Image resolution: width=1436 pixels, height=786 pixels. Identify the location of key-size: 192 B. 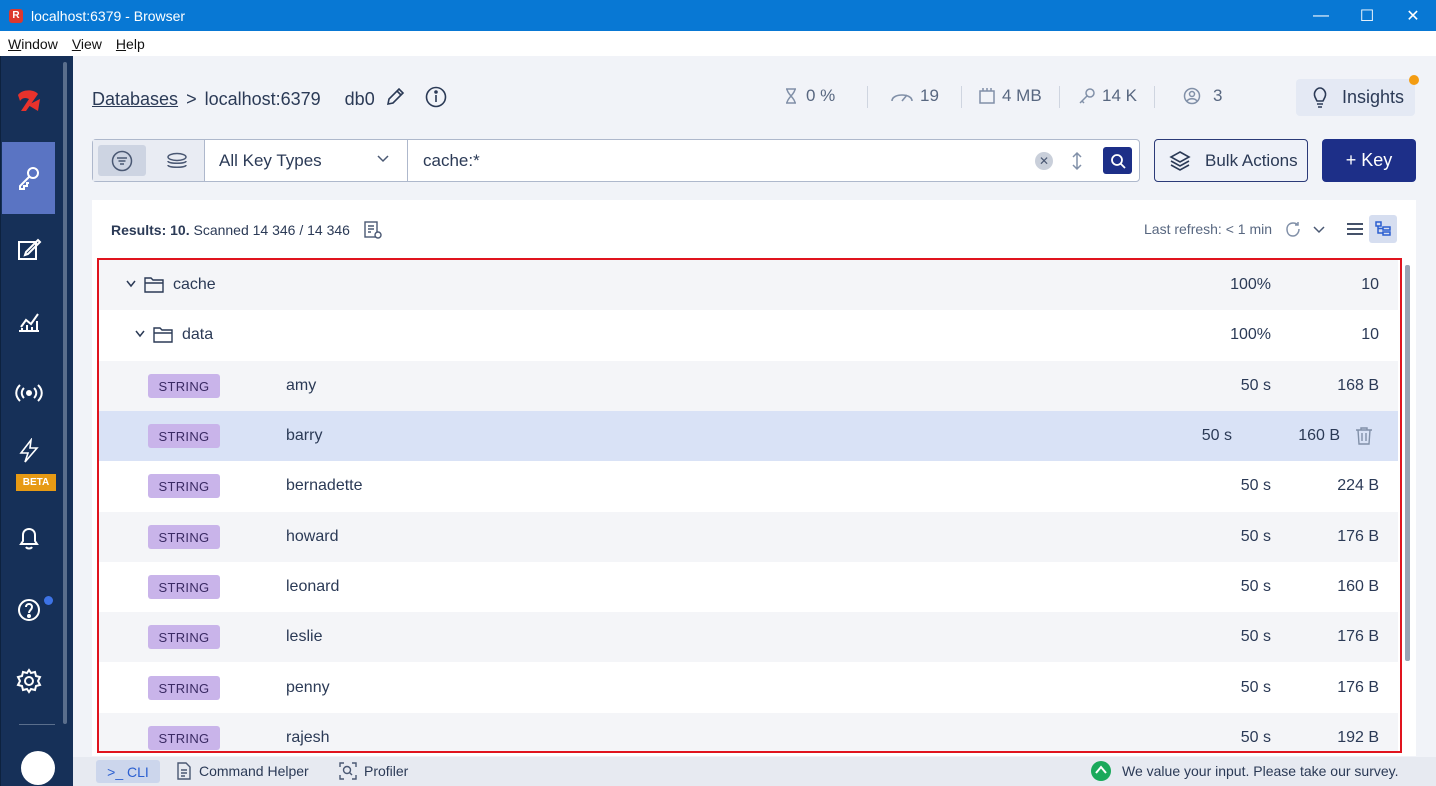
(1358, 737).